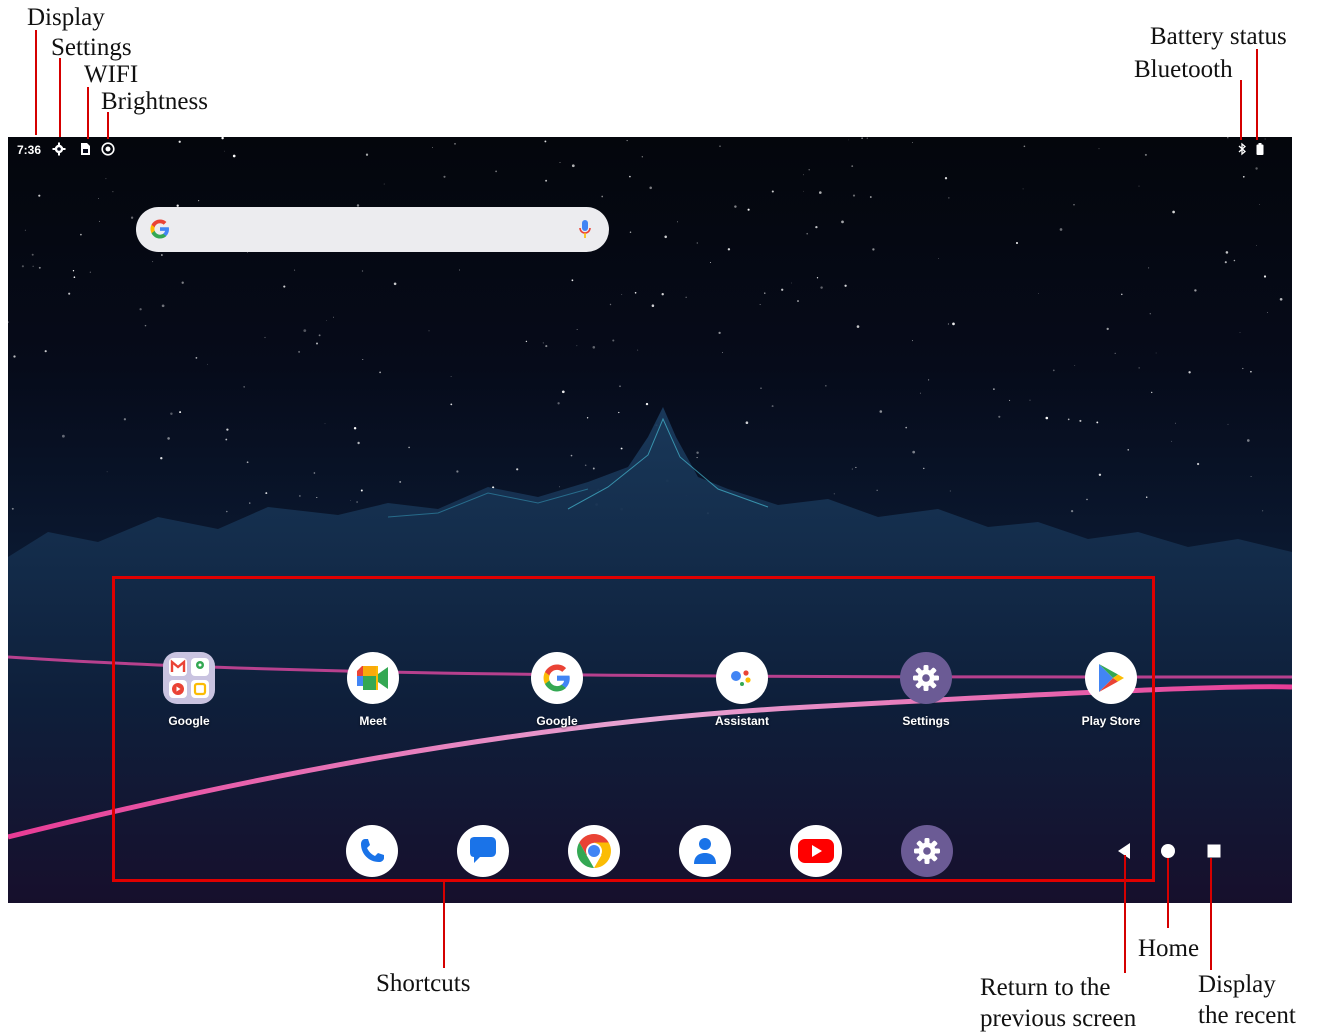  What do you see at coordinates (585, 230) in the screenshot?
I see `microphone-icon` at bounding box center [585, 230].